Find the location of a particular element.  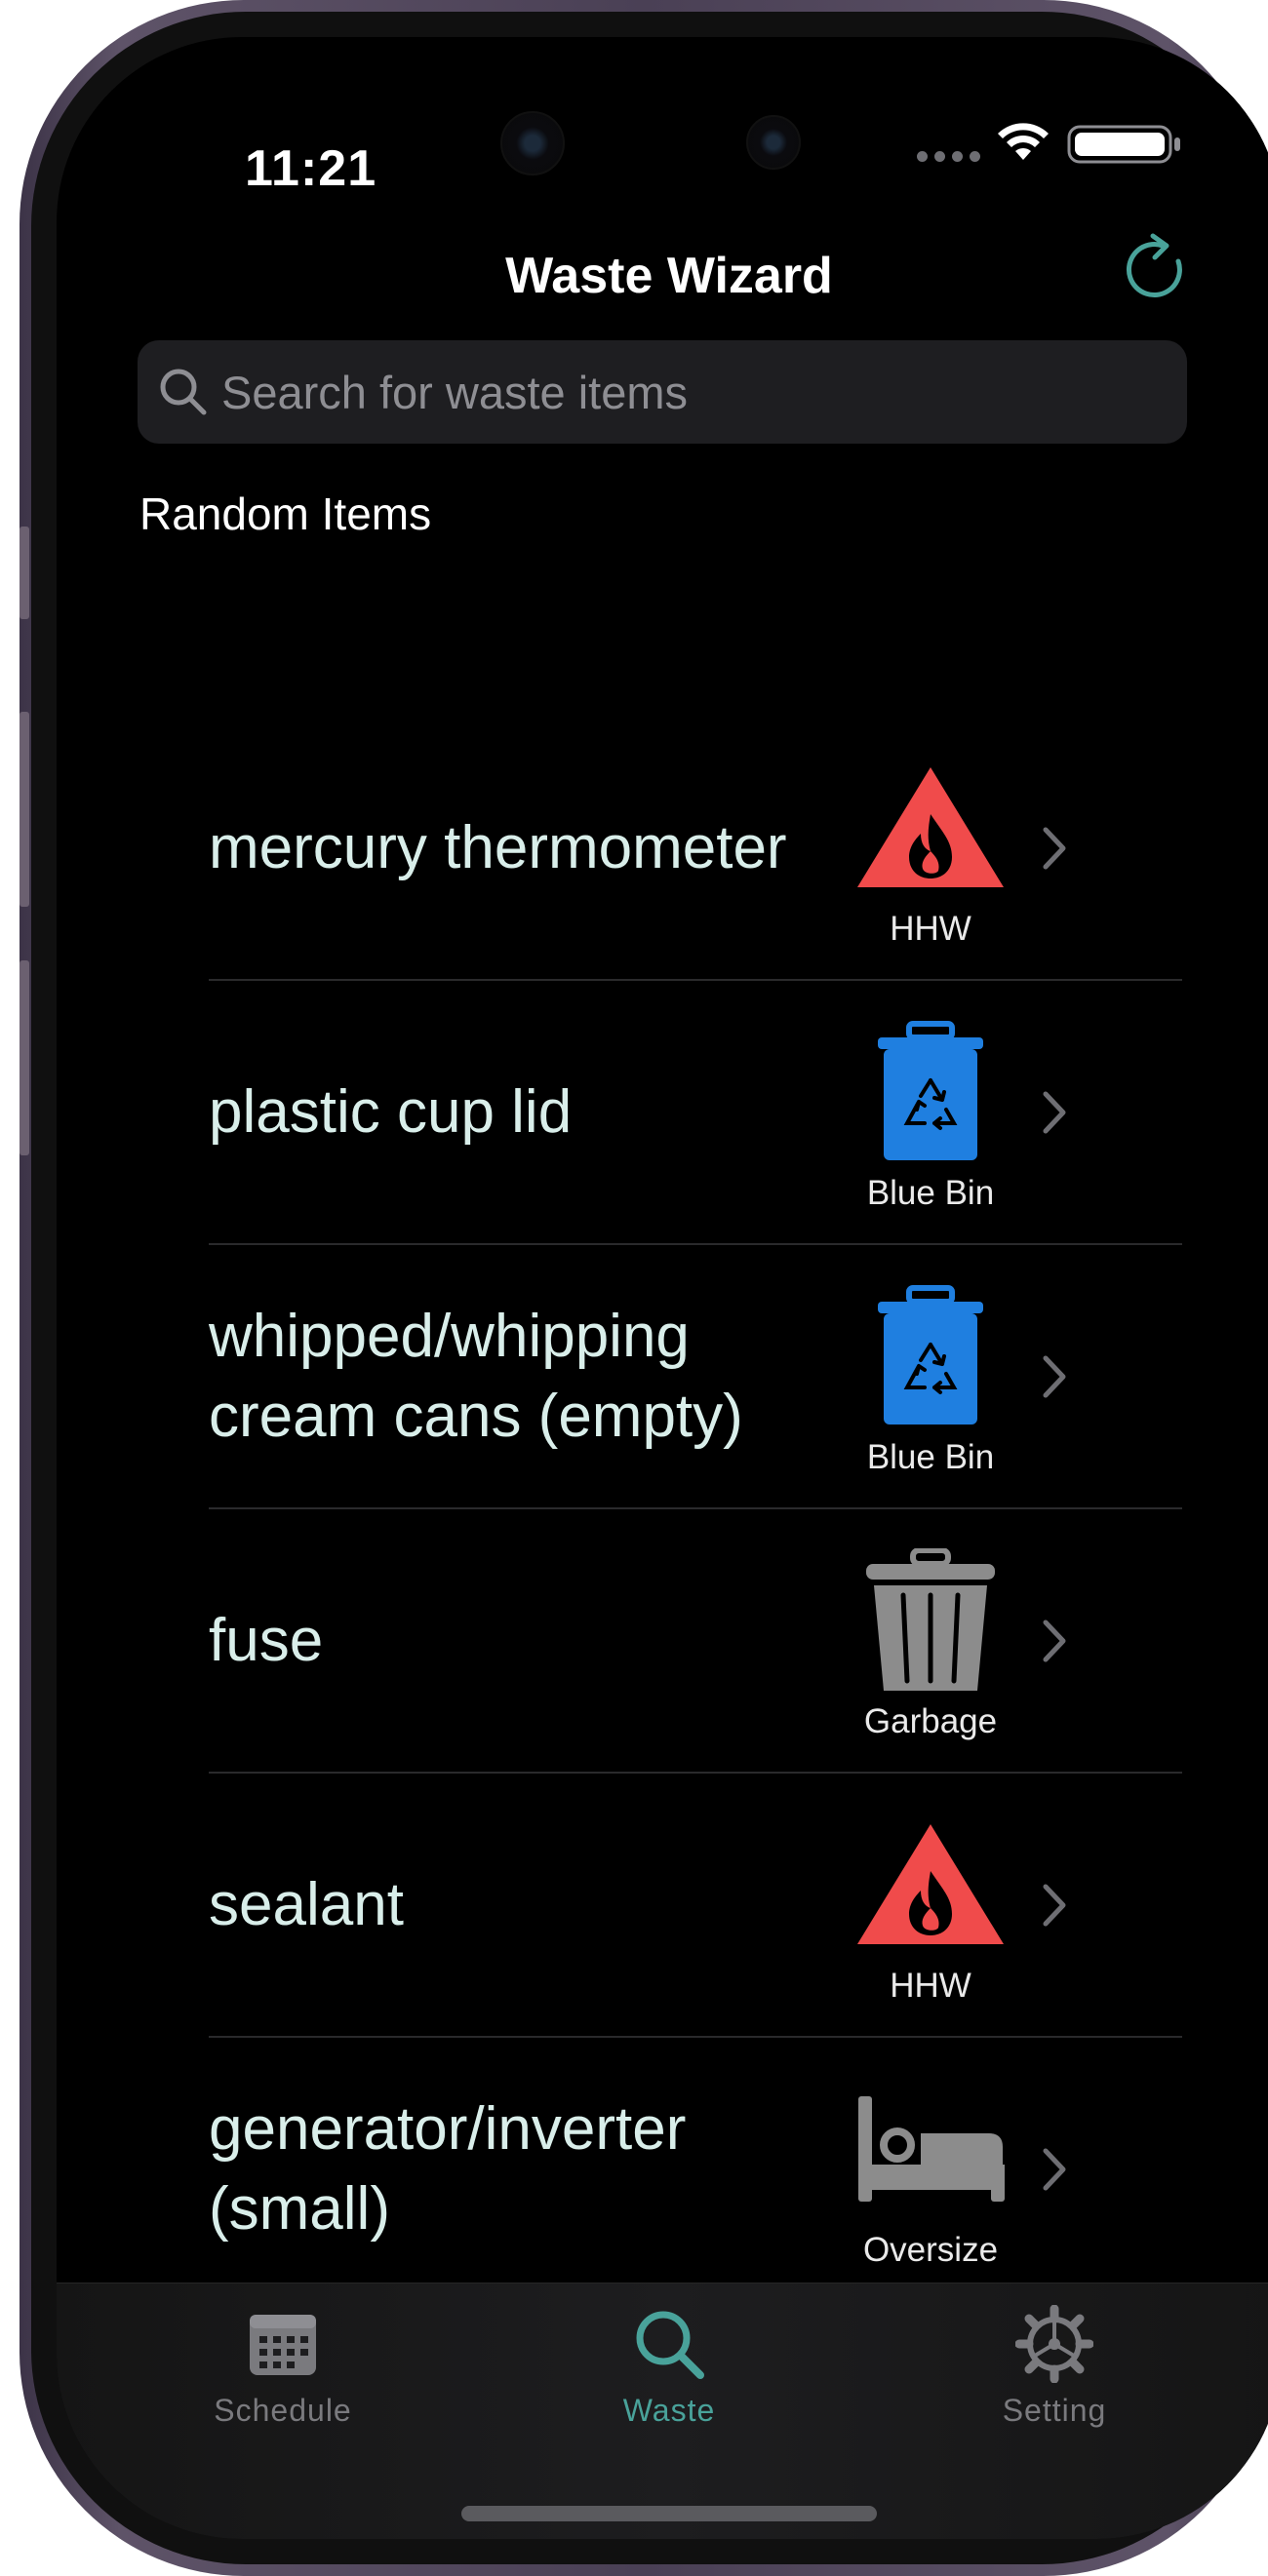

item-name: sealant is located at coordinates (306, 1904).